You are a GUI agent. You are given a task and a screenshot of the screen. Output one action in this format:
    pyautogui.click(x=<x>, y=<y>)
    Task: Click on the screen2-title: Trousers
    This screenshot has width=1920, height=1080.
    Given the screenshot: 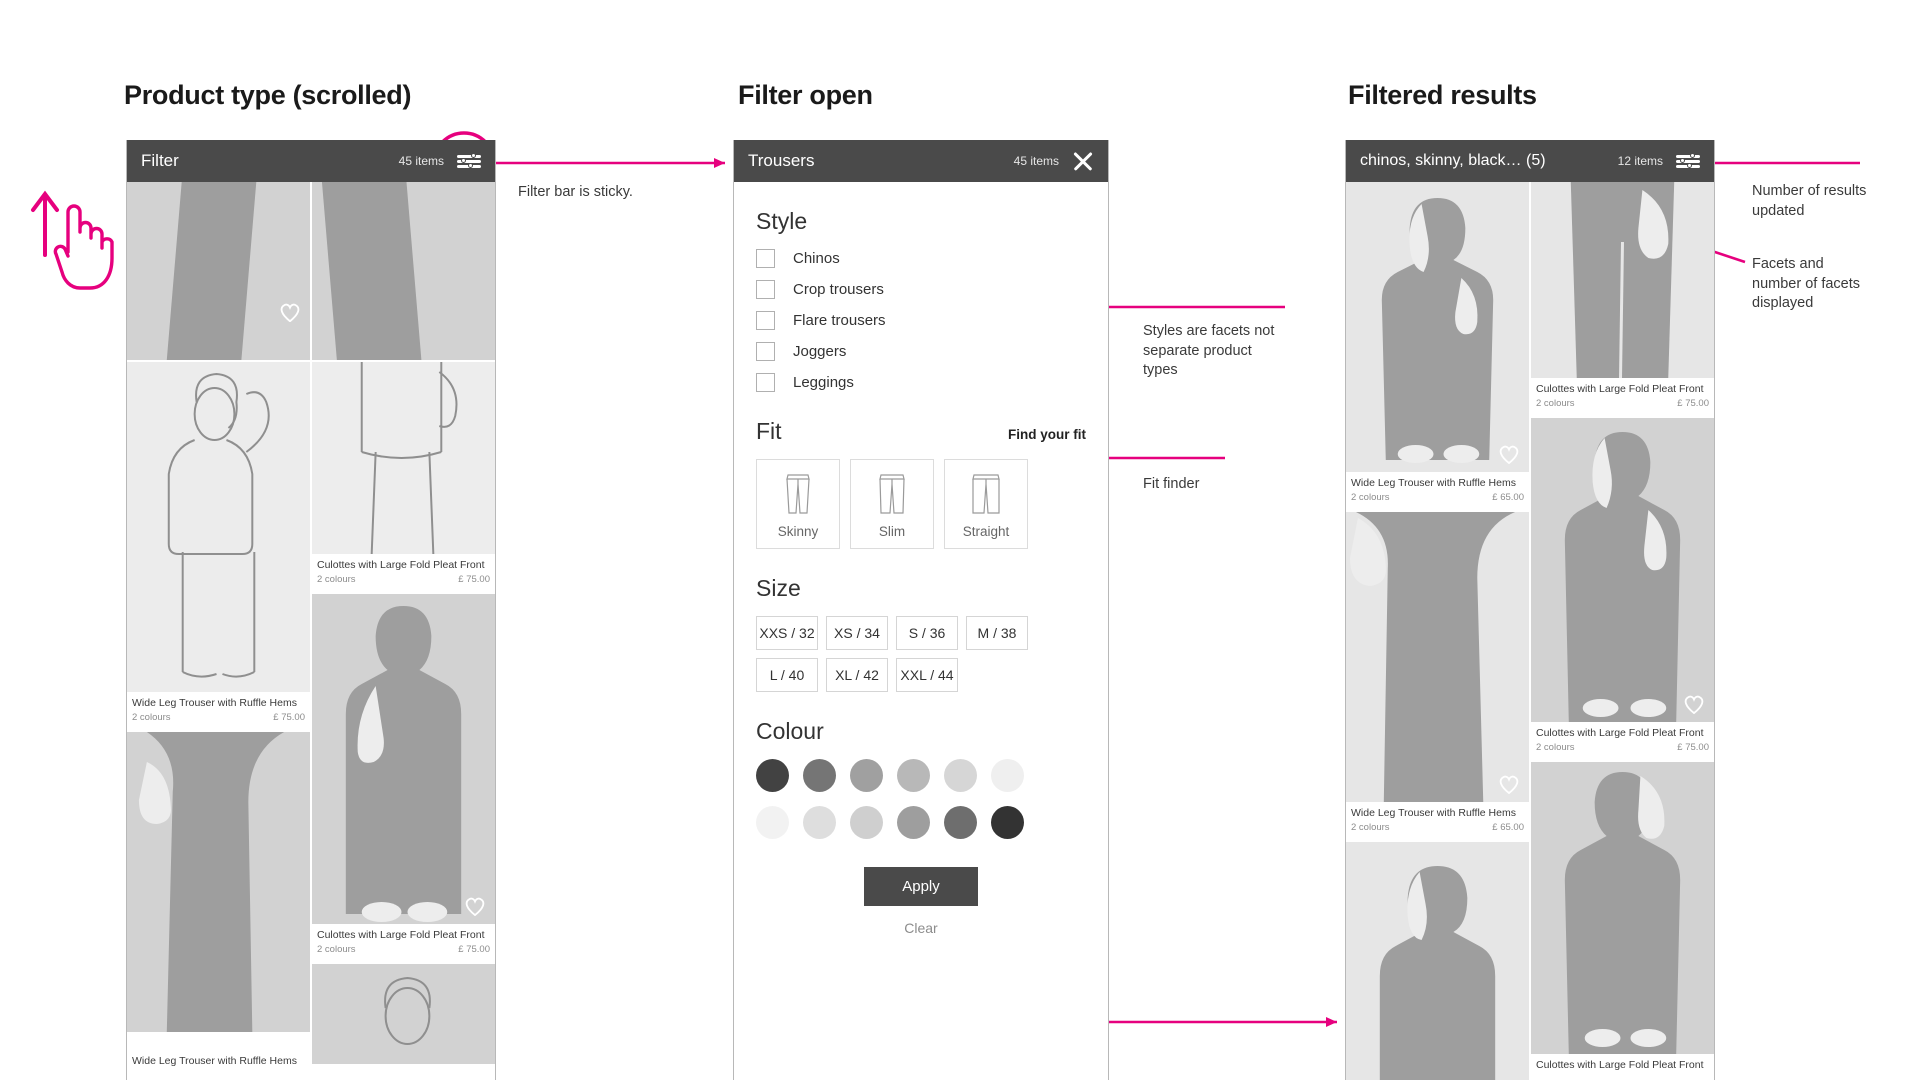 What is the action you would take?
    pyautogui.click(x=781, y=160)
    